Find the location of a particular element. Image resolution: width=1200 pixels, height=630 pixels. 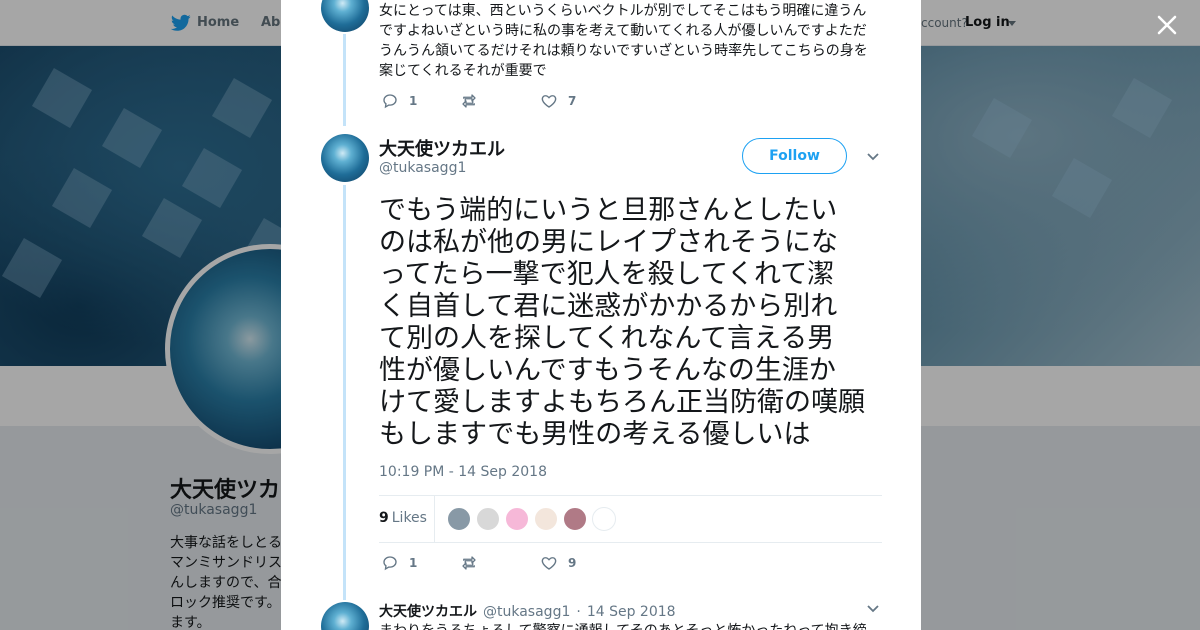

author-handle: @tukasagg1 is located at coordinates (422, 168).